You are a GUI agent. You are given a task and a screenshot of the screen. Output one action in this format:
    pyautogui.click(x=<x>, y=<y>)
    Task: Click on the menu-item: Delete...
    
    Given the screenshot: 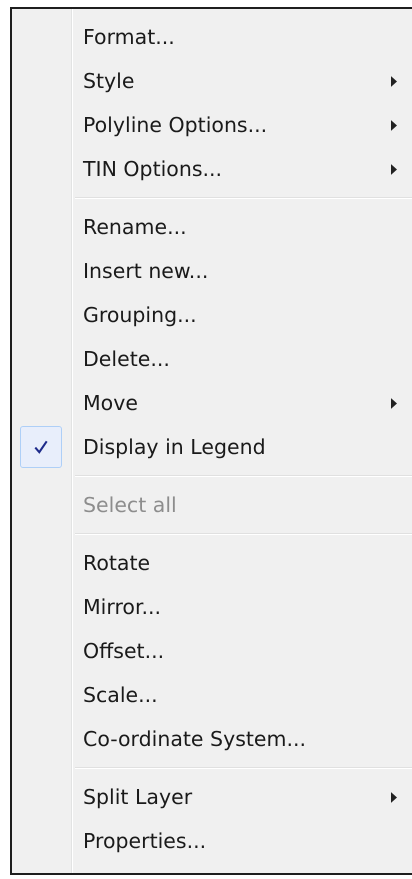 What is the action you would take?
    pyautogui.click(x=212, y=359)
    